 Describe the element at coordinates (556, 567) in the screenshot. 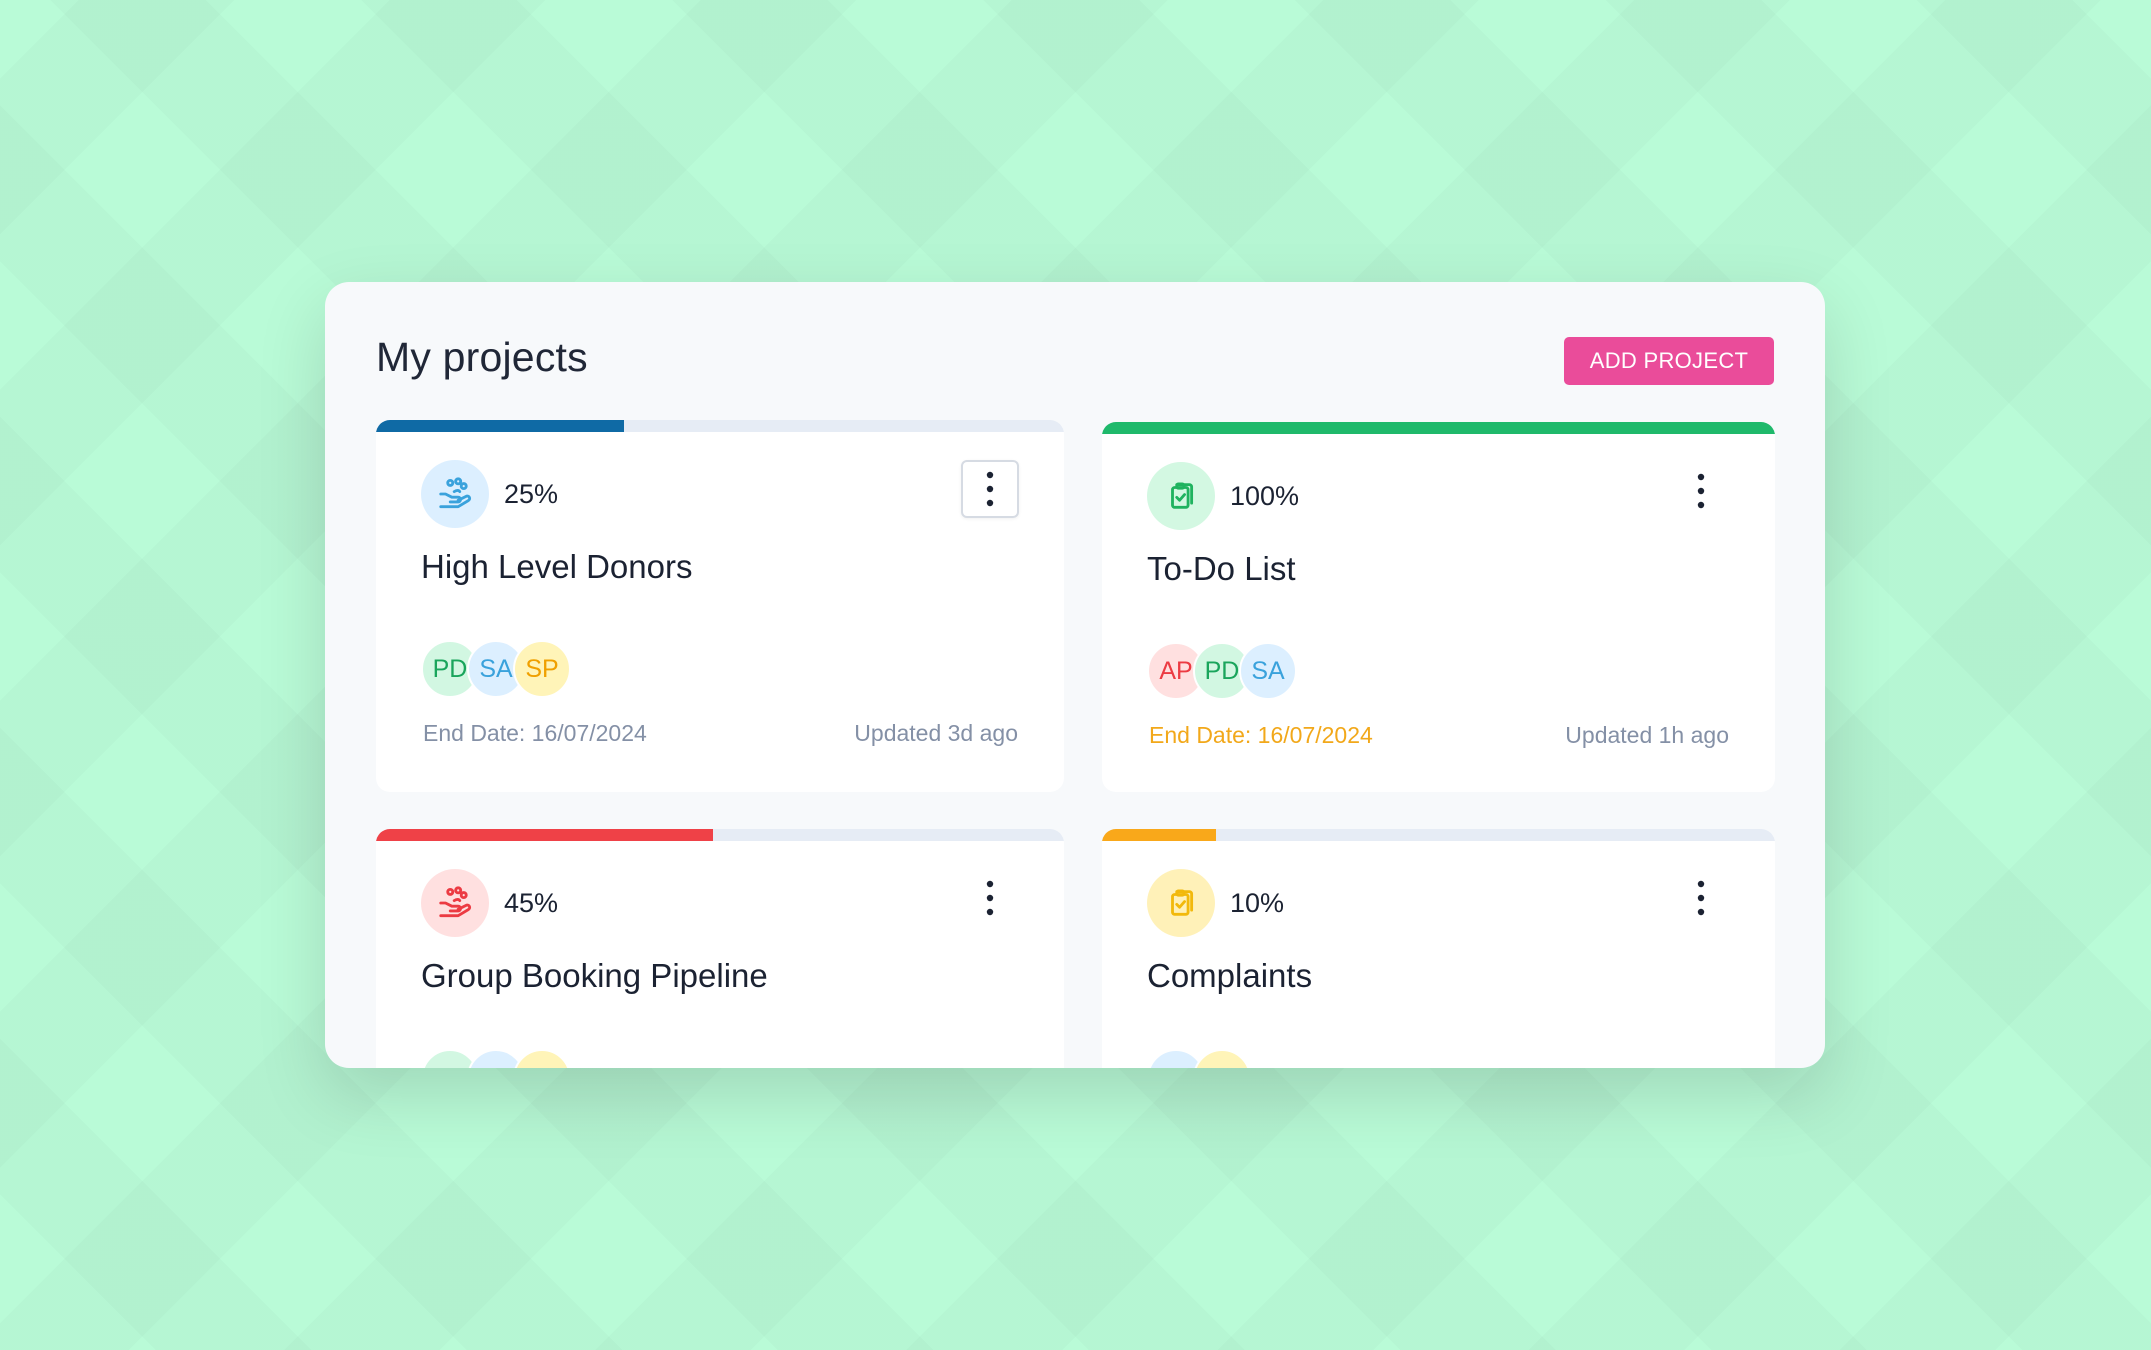

I see `project-title: High Level Donors` at that location.